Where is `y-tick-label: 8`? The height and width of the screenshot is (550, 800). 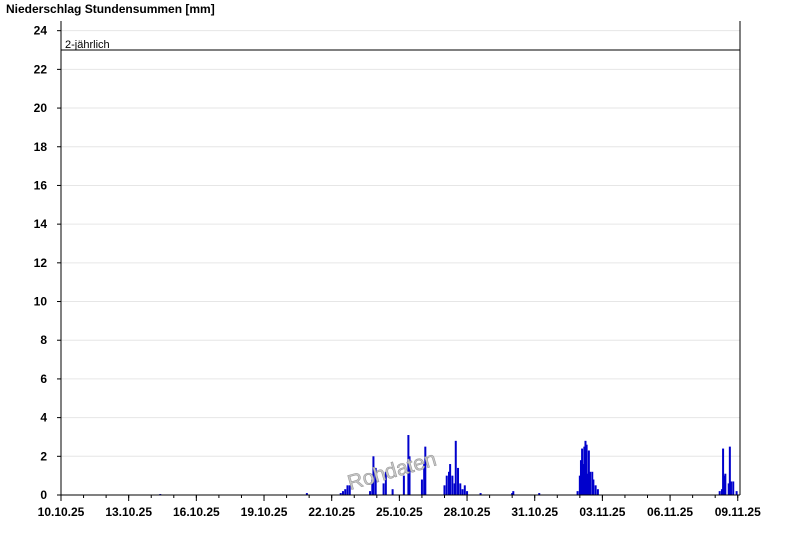
y-tick-label: 8 is located at coordinates (43, 340).